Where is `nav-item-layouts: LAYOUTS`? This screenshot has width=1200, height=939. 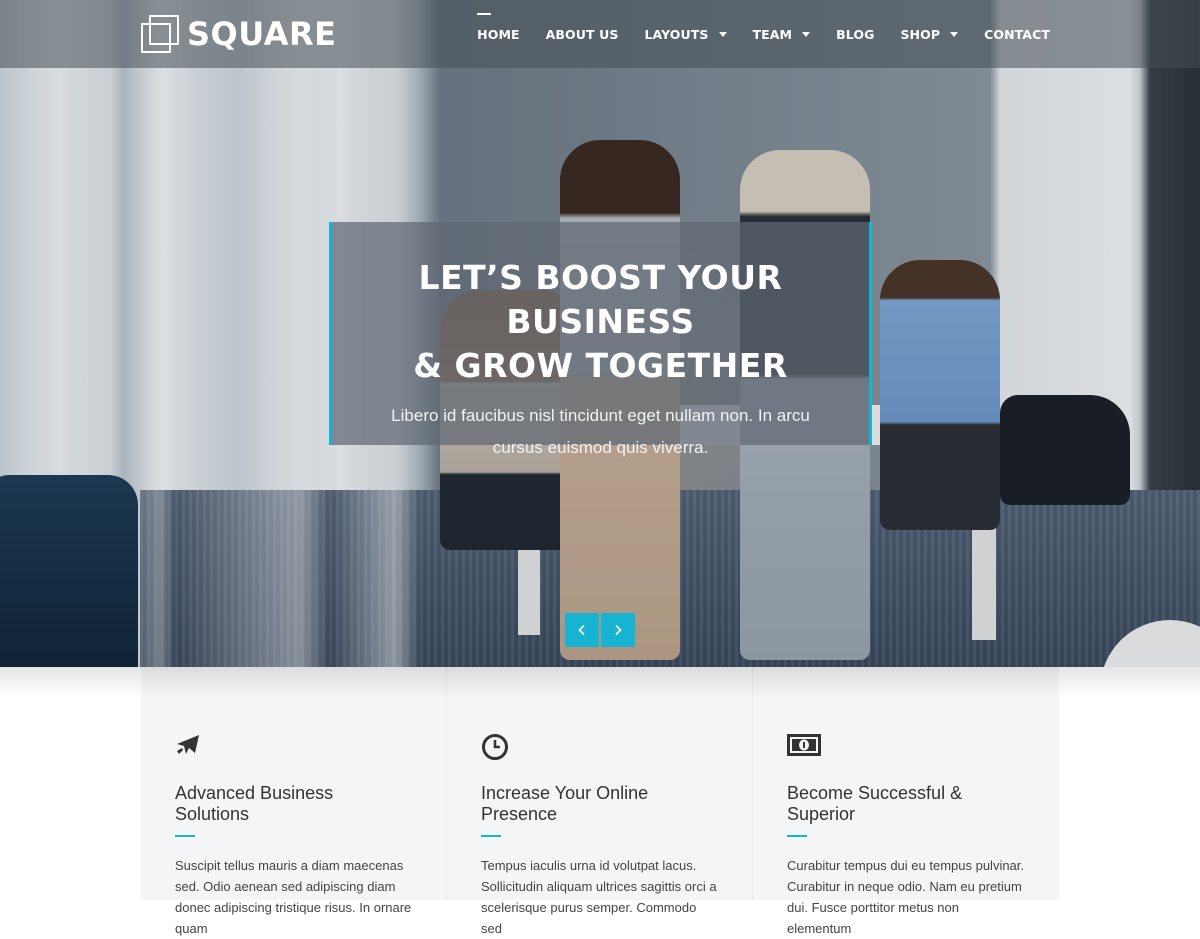 nav-item-layouts: LAYOUTS is located at coordinates (685, 34).